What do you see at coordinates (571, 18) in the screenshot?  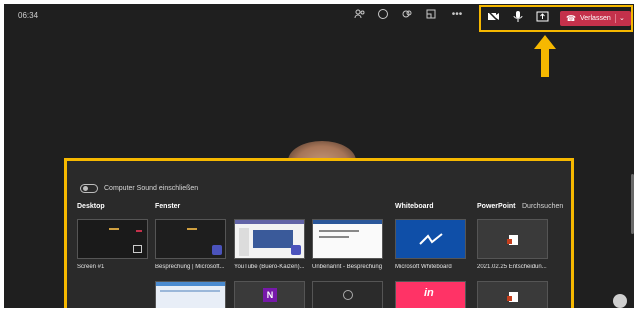 I see `hang-up-icon: ☎` at bounding box center [571, 18].